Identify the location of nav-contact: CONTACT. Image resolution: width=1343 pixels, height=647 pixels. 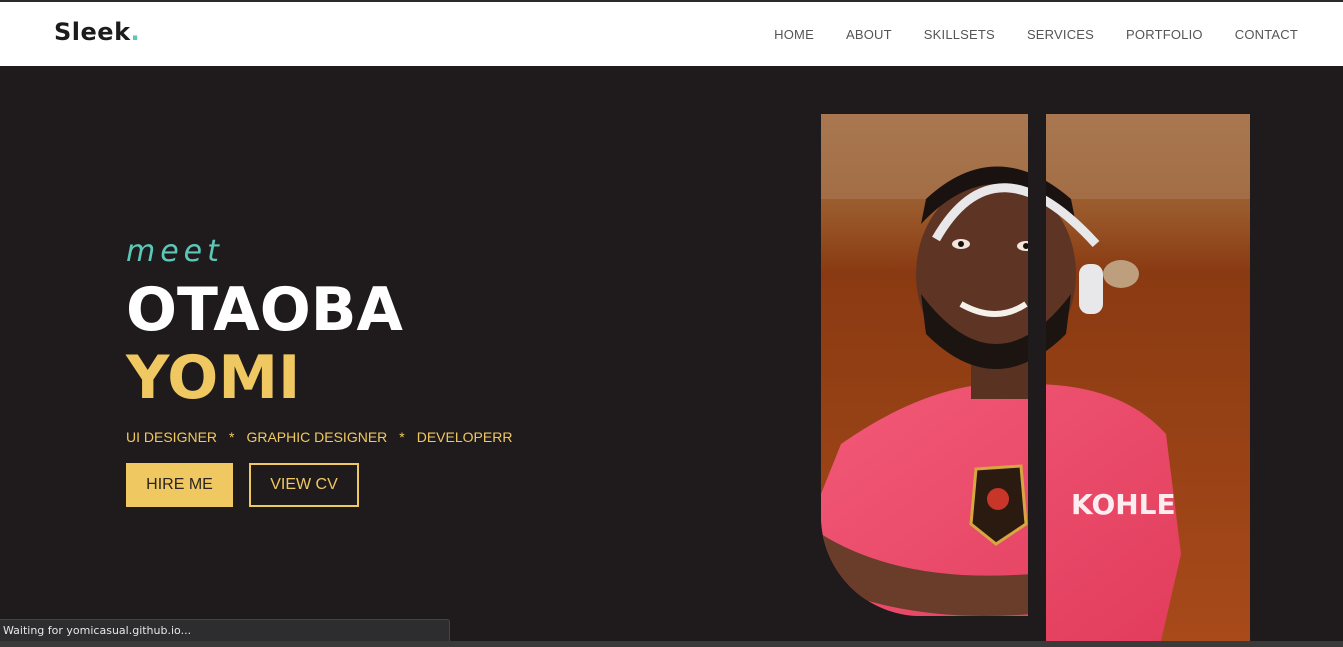
(1266, 34).